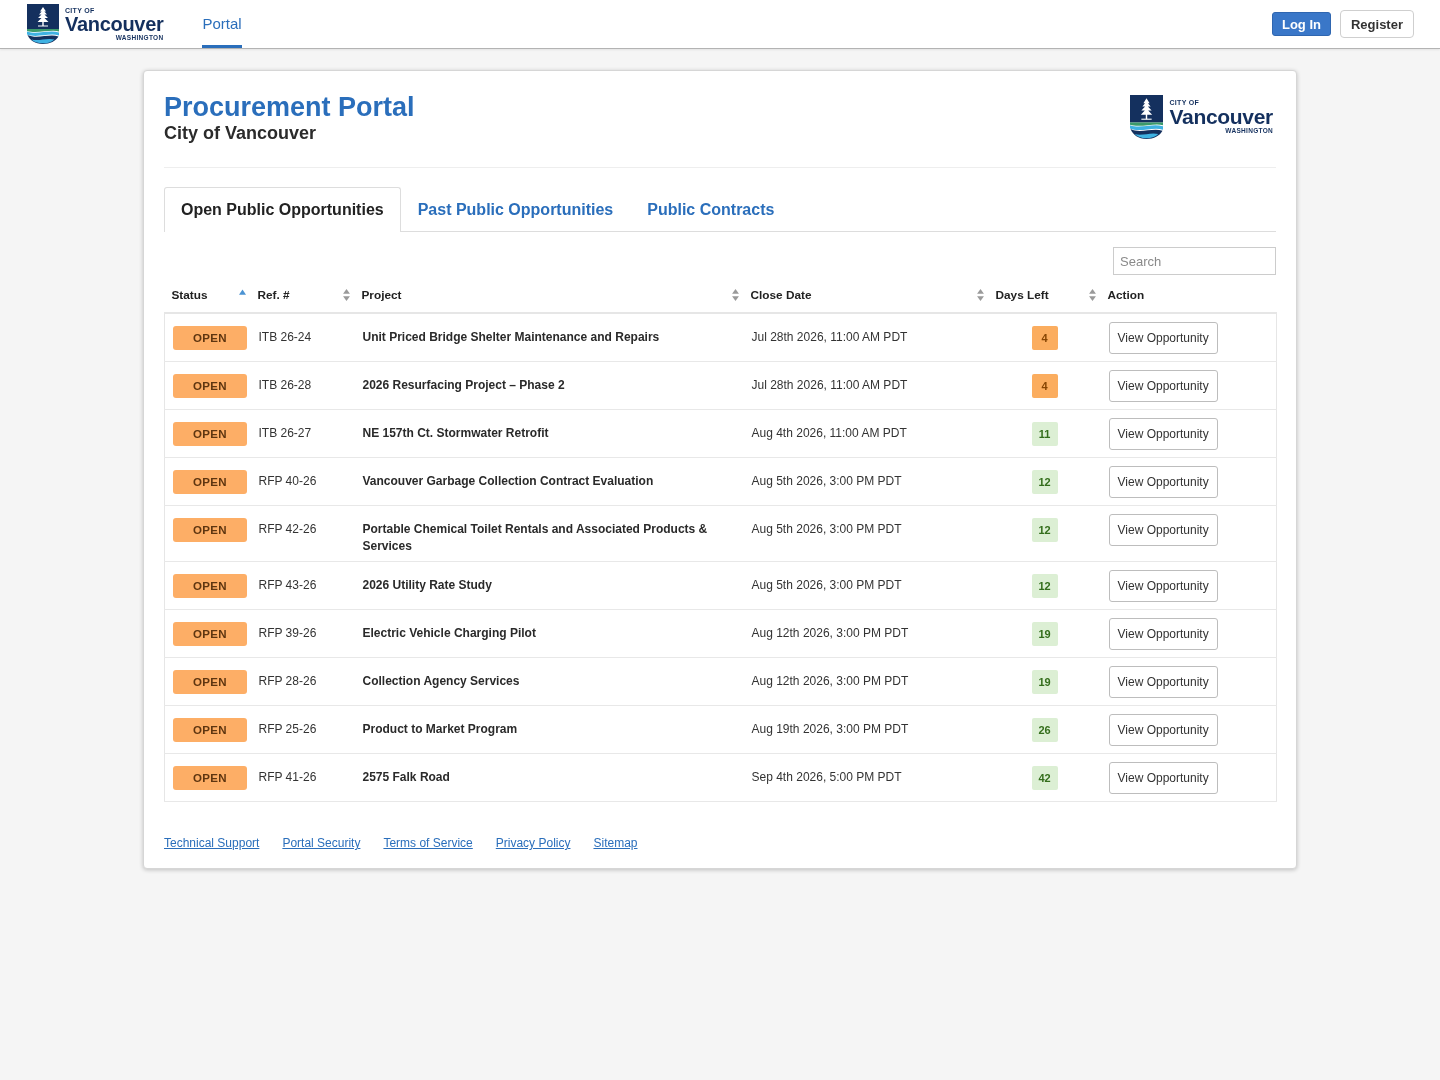 This screenshot has width=1440, height=1080. What do you see at coordinates (282, 209) in the screenshot?
I see `tab: Open Public Opportunities` at bounding box center [282, 209].